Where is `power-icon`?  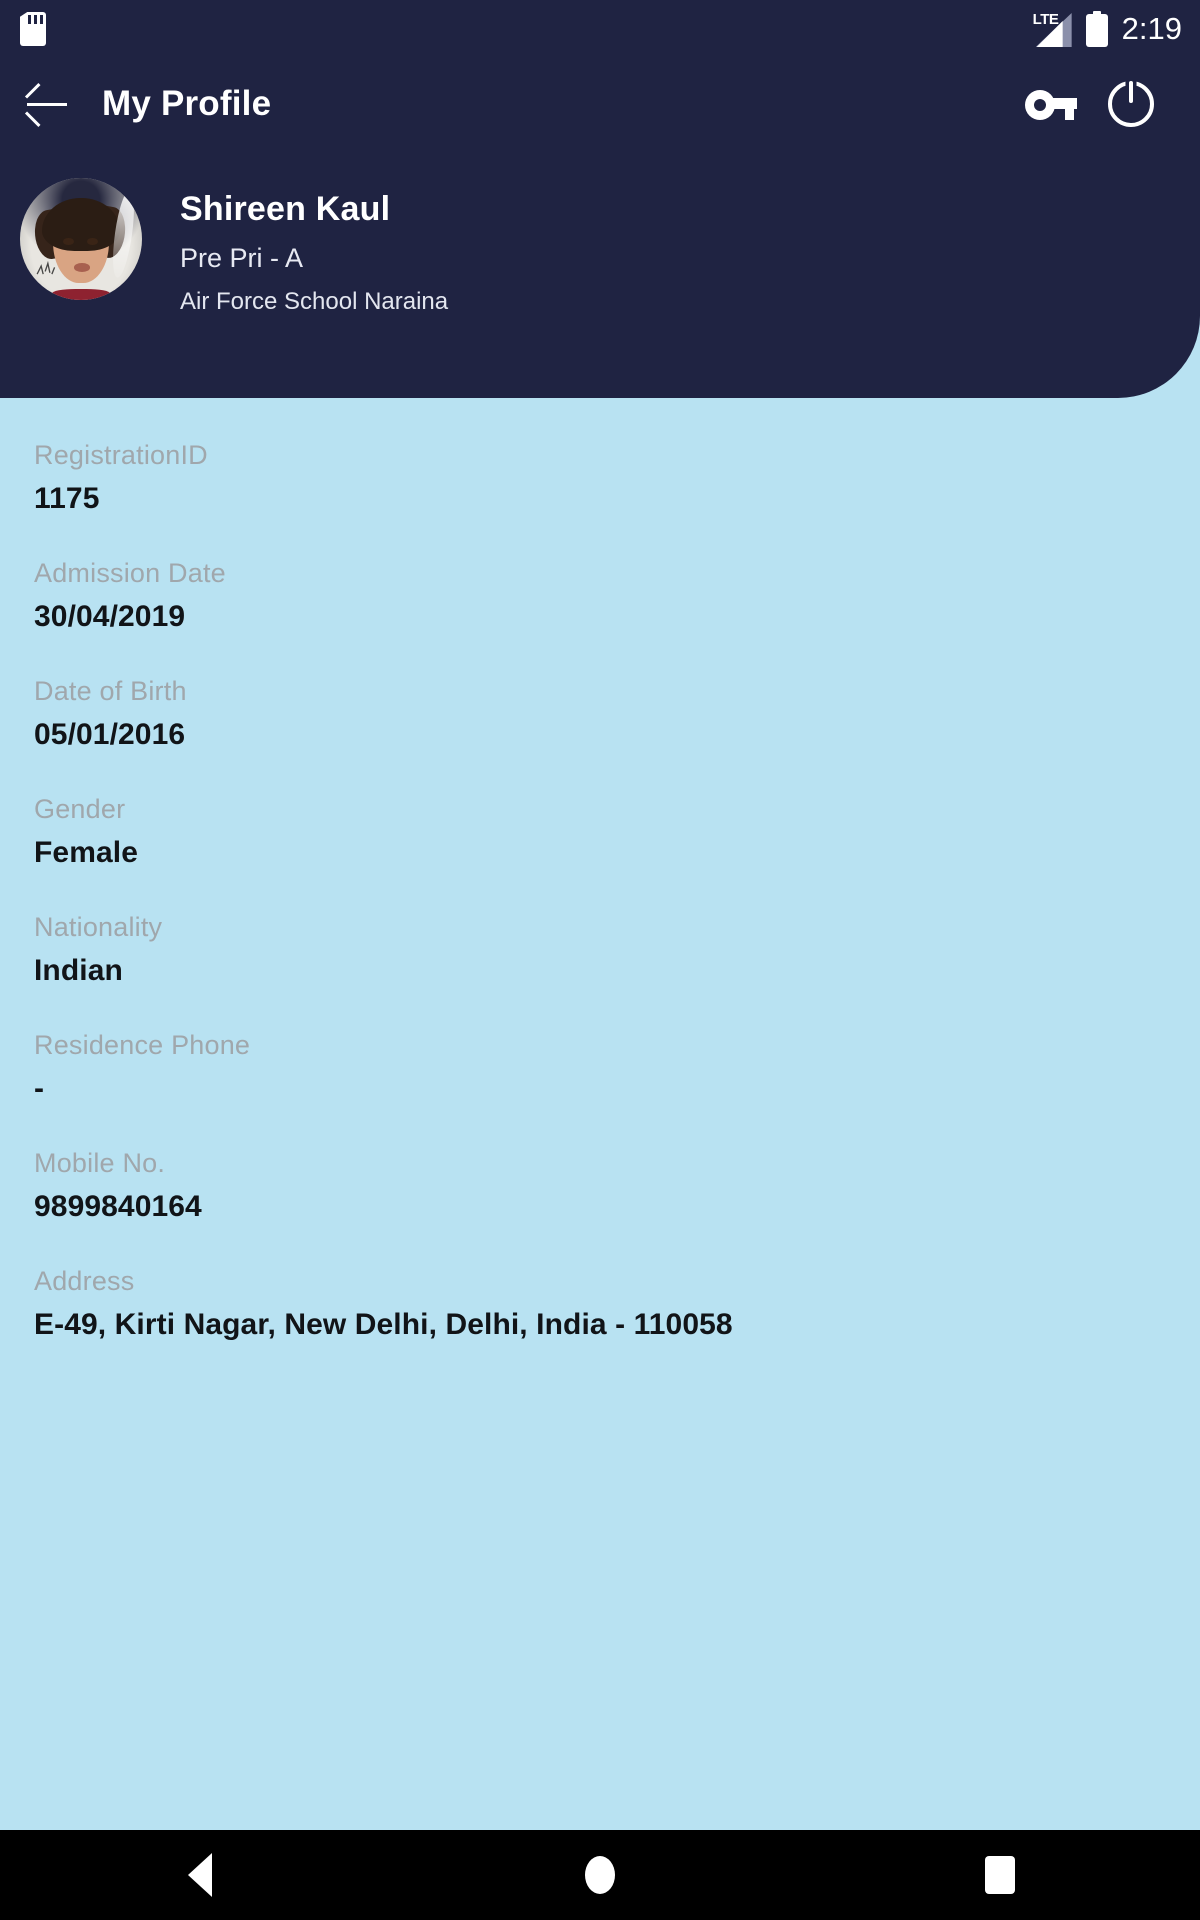
power-icon is located at coordinates (1131, 104).